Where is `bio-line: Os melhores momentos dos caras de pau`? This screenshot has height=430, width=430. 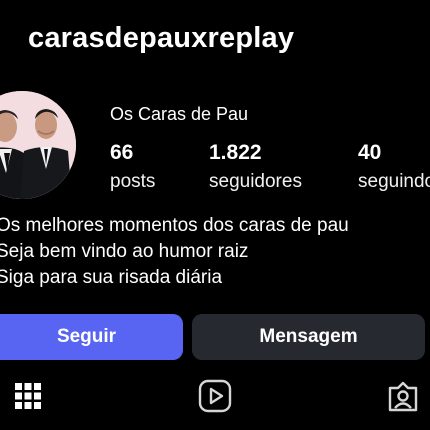 bio-line: Os melhores momentos dos caras de pau is located at coordinates (174, 225).